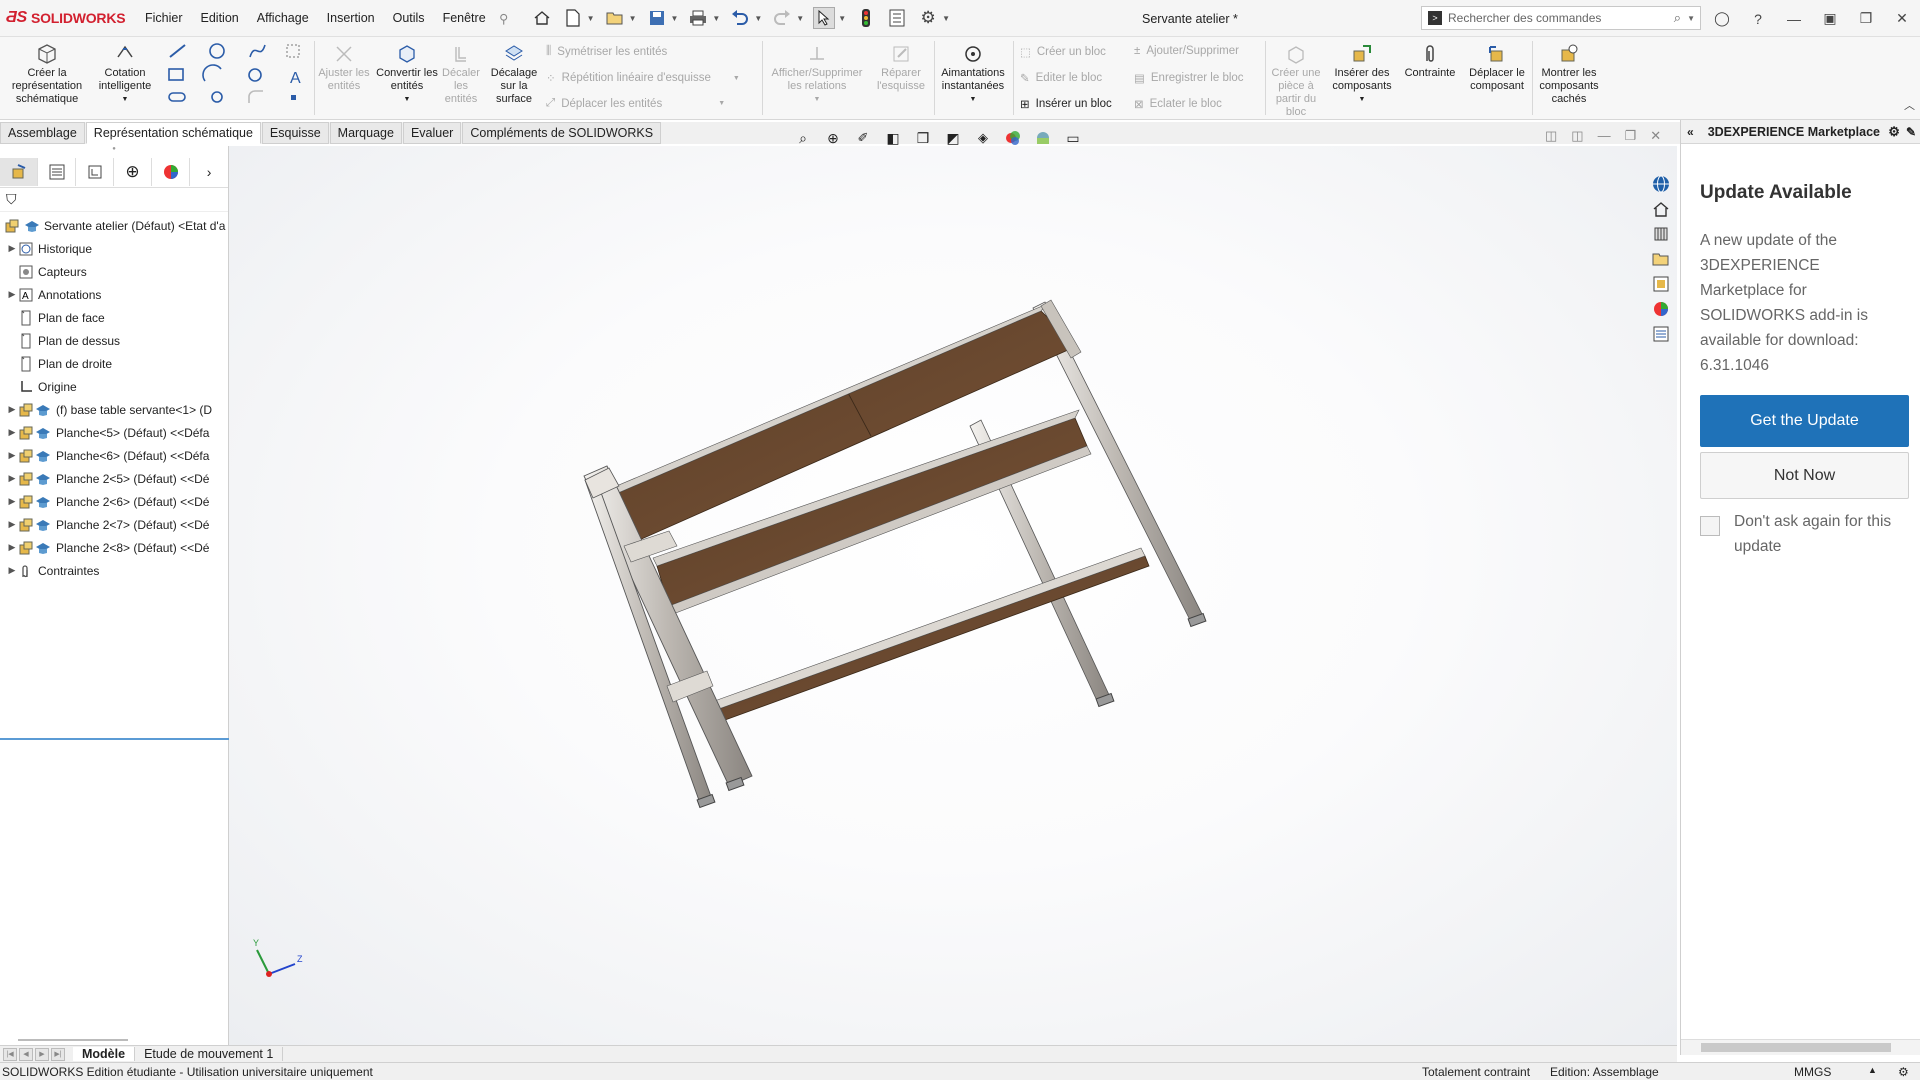 This screenshot has width=1920, height=1080. What do you see at coordinates (901, 67) in the screenshot?
I see `repair-sketch-button: Réparer l'esquisse` at bounding box center [901, 67].